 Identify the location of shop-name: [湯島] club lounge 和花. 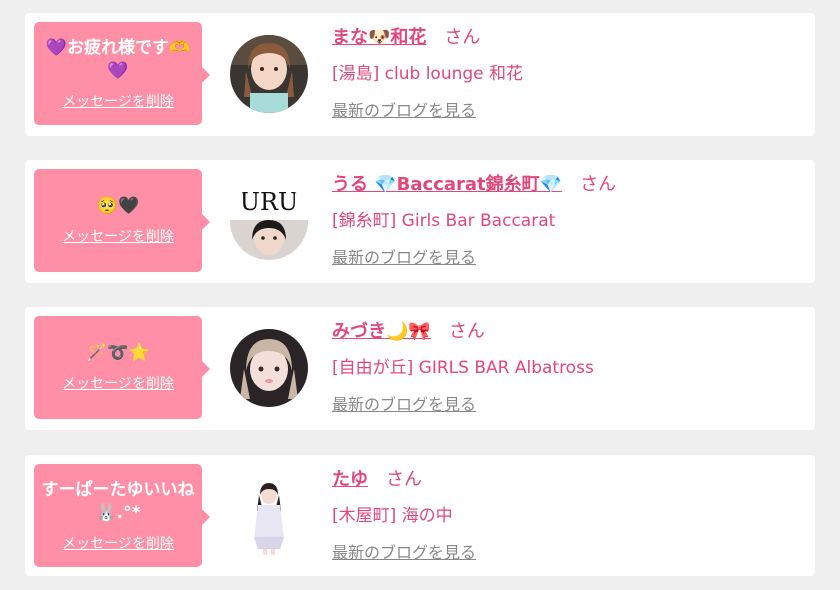
(428, 74).